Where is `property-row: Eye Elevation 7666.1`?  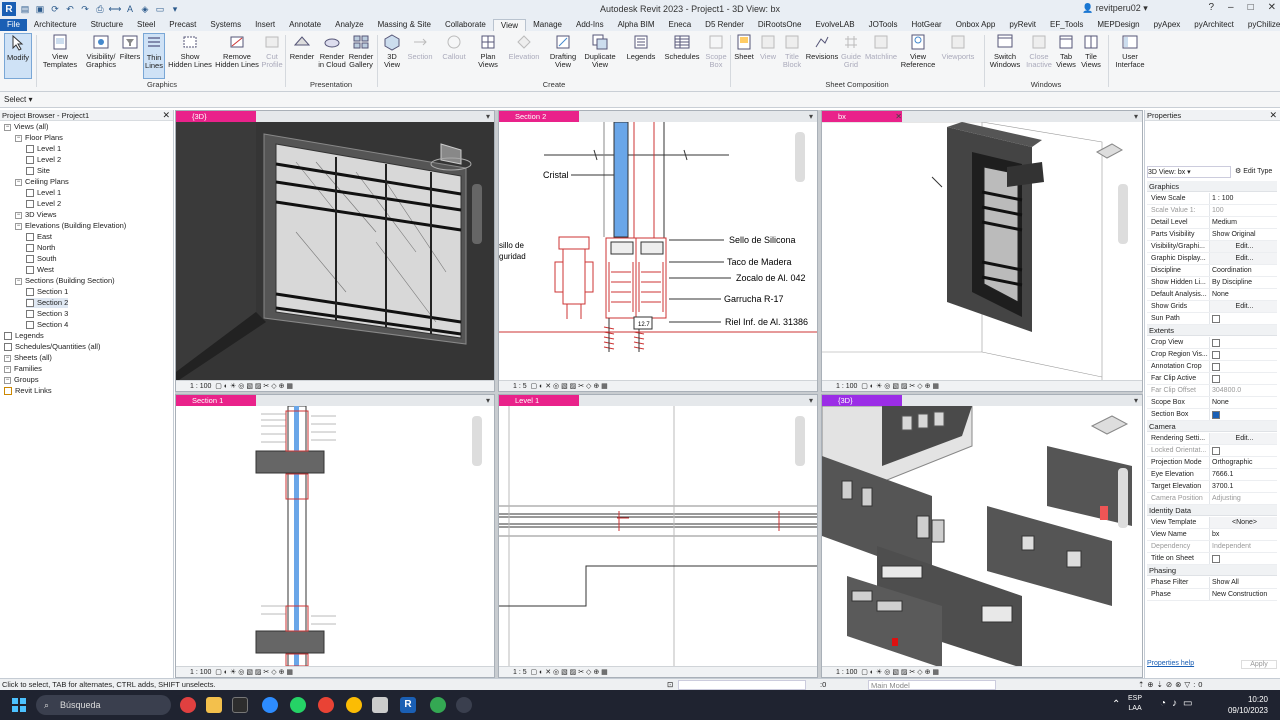
property-row: Eye Elevation 7666.1 is located at coordinates (1212, 475).